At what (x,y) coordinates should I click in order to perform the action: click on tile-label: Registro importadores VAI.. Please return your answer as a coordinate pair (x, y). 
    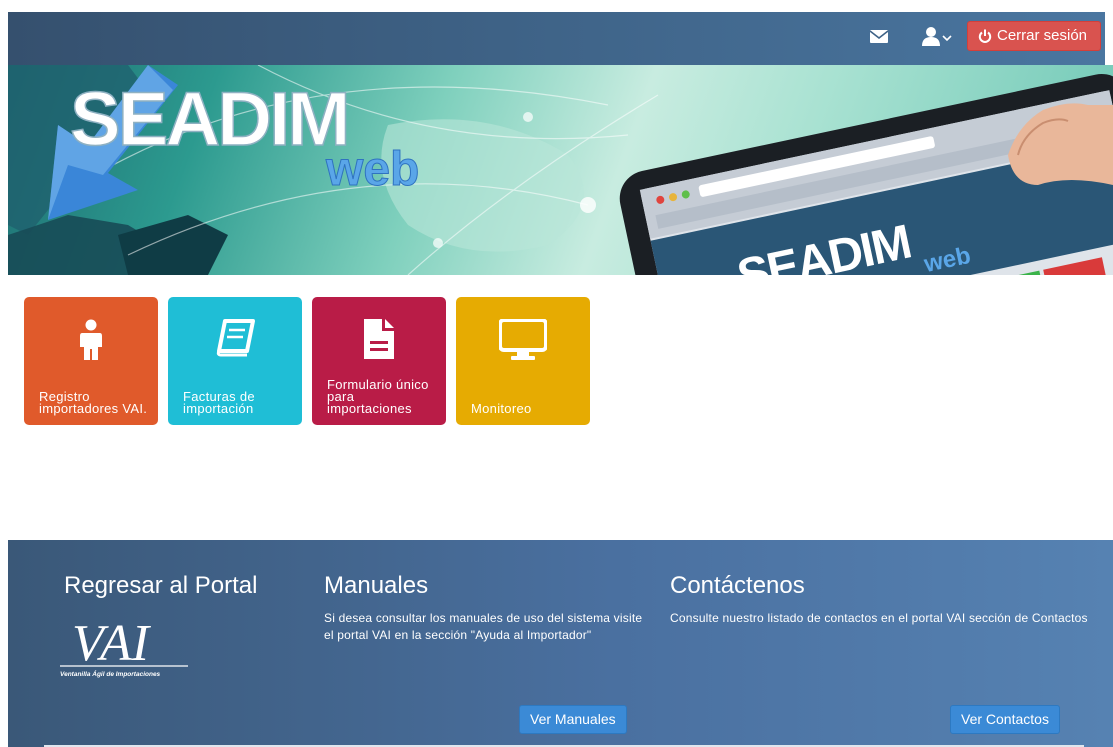
    Looking at the image, I should click on (93, 402).